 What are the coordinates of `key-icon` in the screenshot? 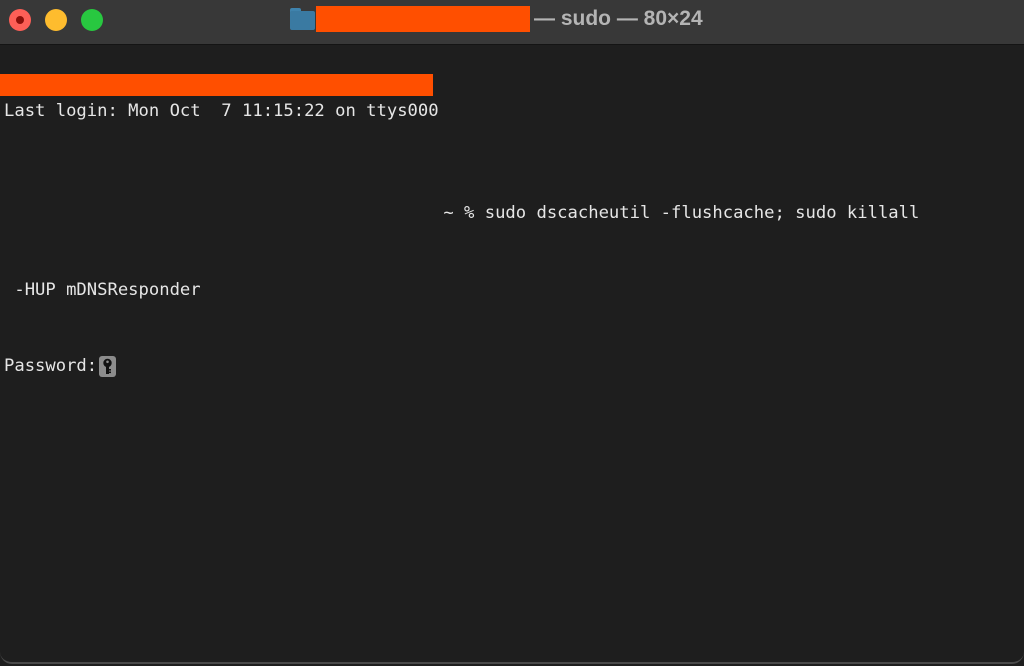 It's located at (108, 367).